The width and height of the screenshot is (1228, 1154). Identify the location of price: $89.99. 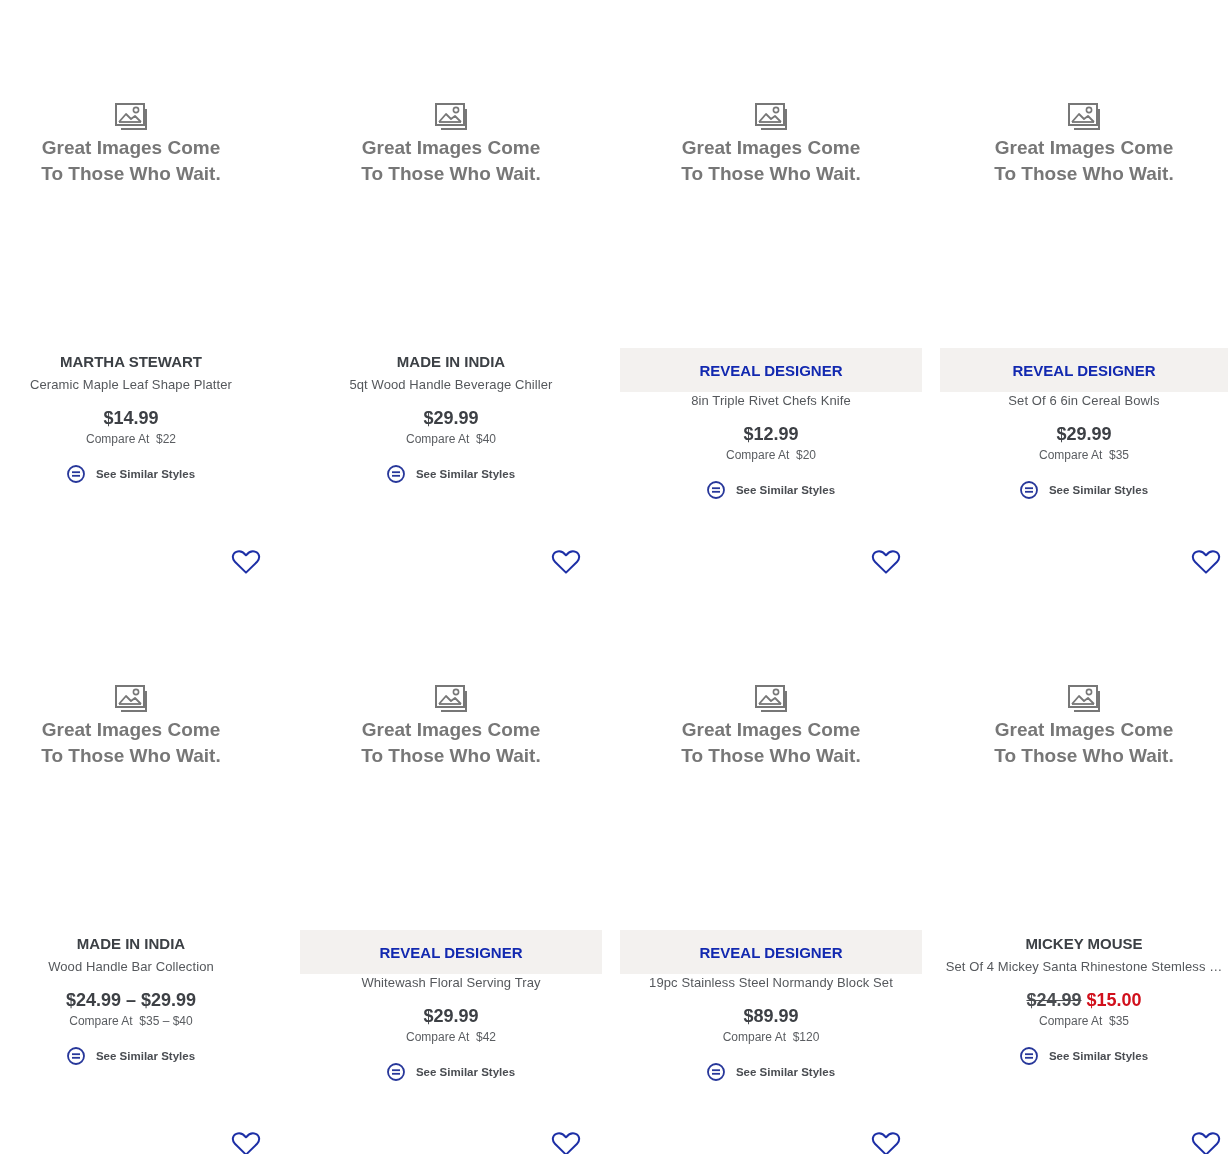
(771, 1016).